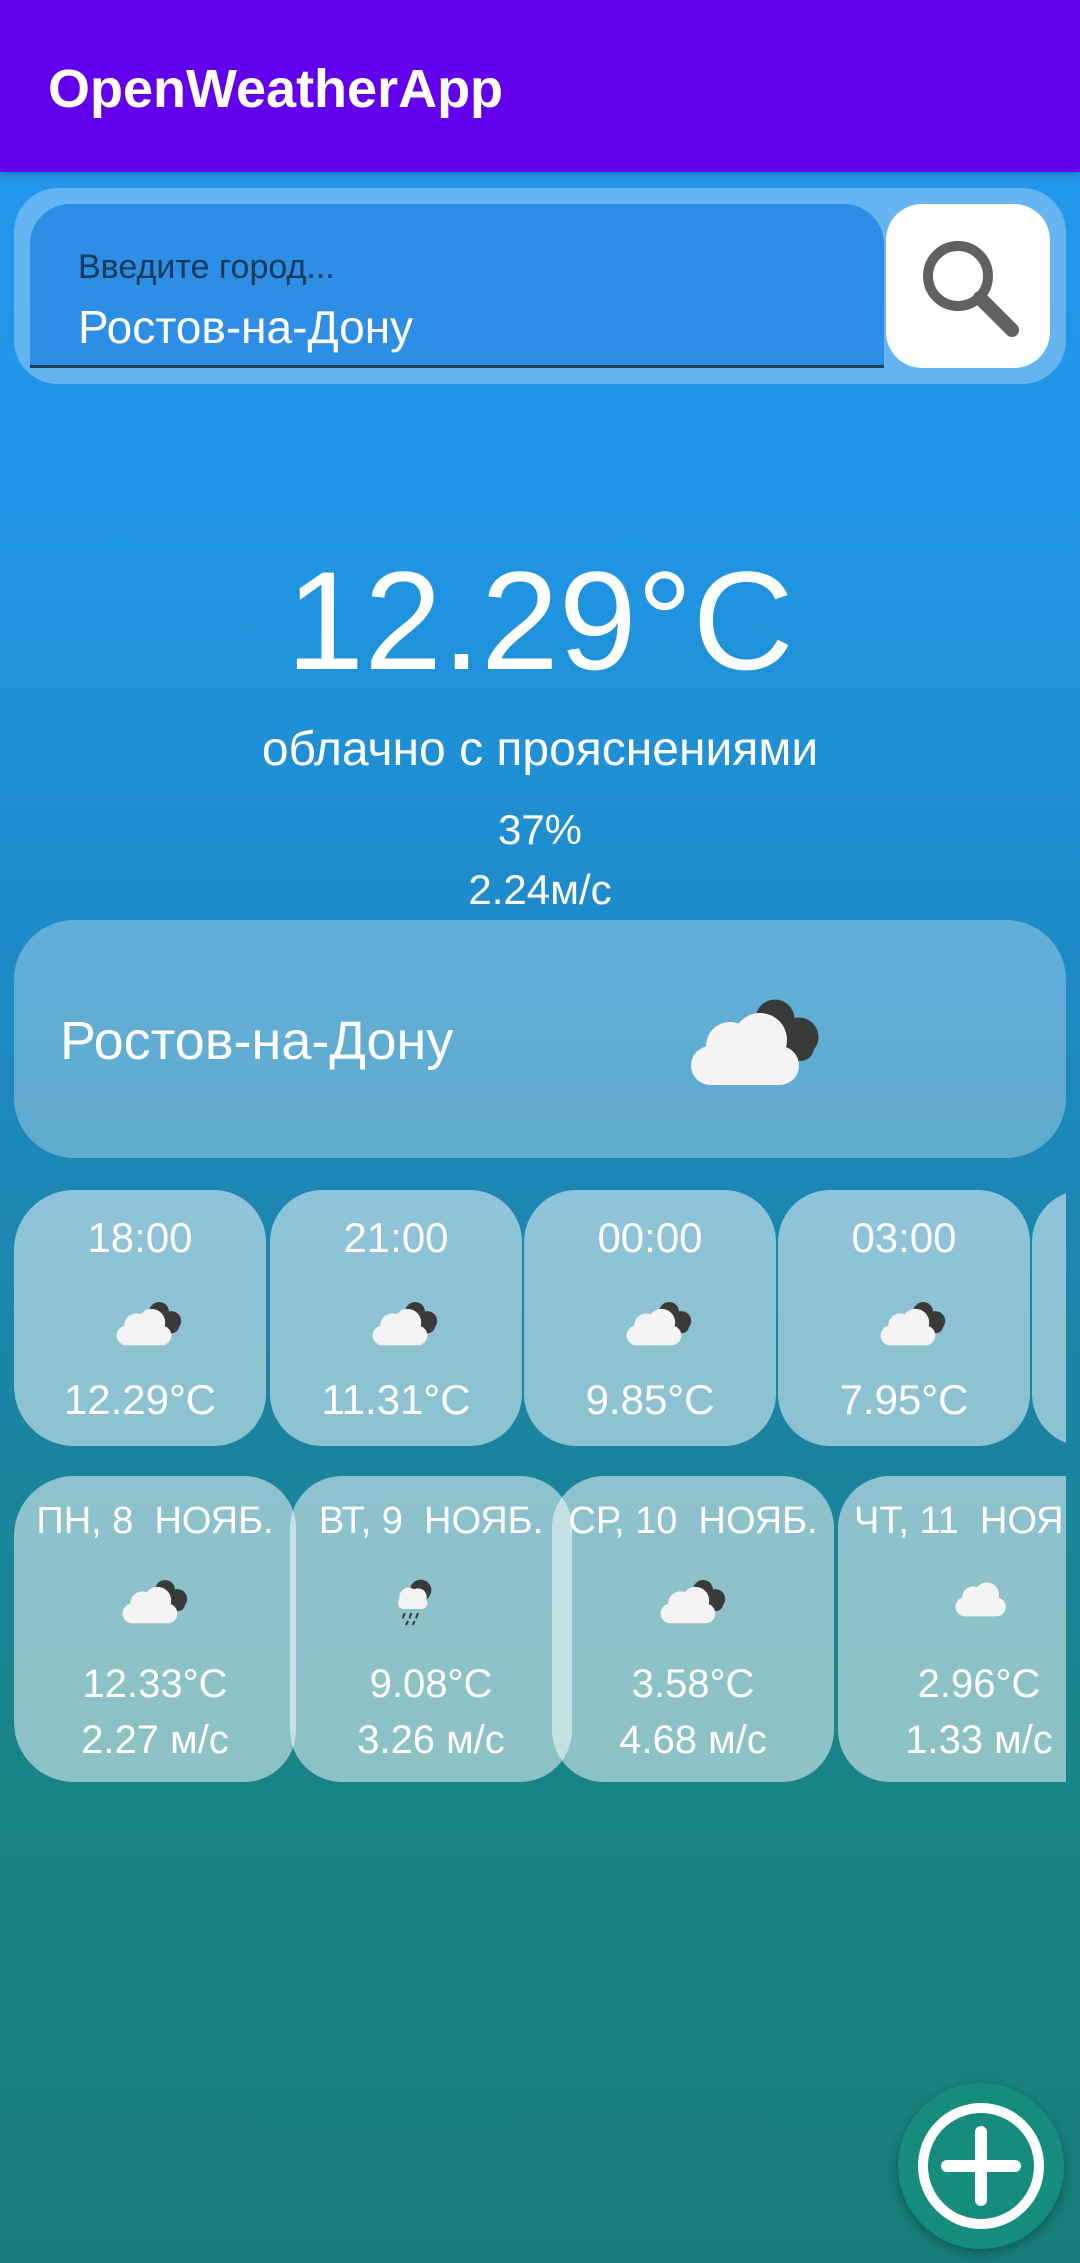 Image resolution: width=1080 pixels, height=2263 pixels. What do you see at coordinates (396, 1399) in the screenshot?
I see `forecast-temperature: 11.31°C` at bounding box center [396, 1399].